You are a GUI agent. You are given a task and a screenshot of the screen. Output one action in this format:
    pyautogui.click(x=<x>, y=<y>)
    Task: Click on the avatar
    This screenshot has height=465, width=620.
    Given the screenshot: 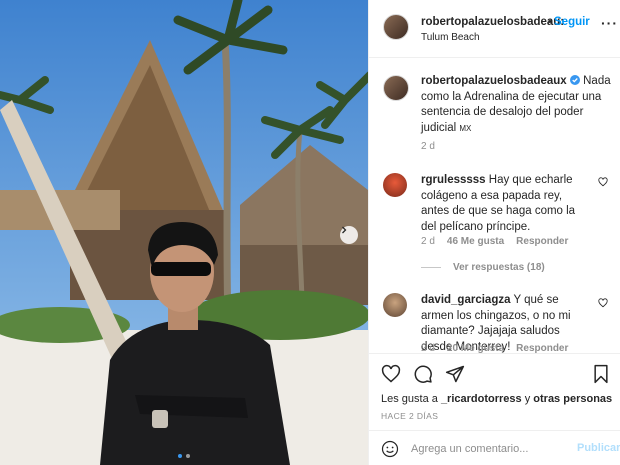 What is the action you would take?
    pyautogui.click(x=396, y=27)
    